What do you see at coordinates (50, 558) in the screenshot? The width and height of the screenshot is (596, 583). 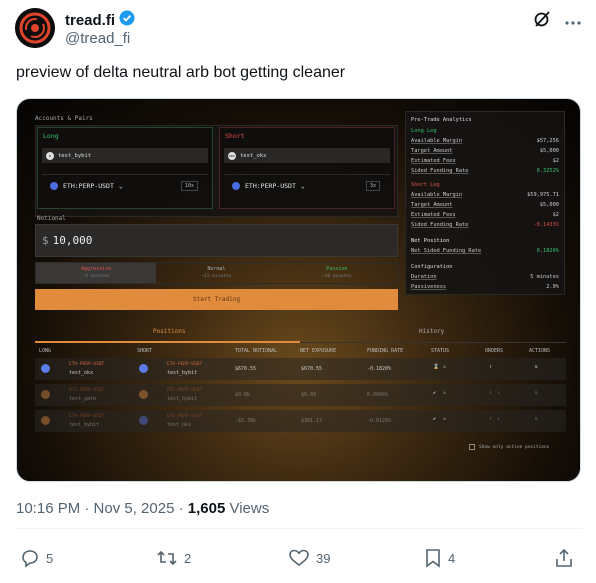 I see `reply-count: 5` at bounding box center [50, 558].